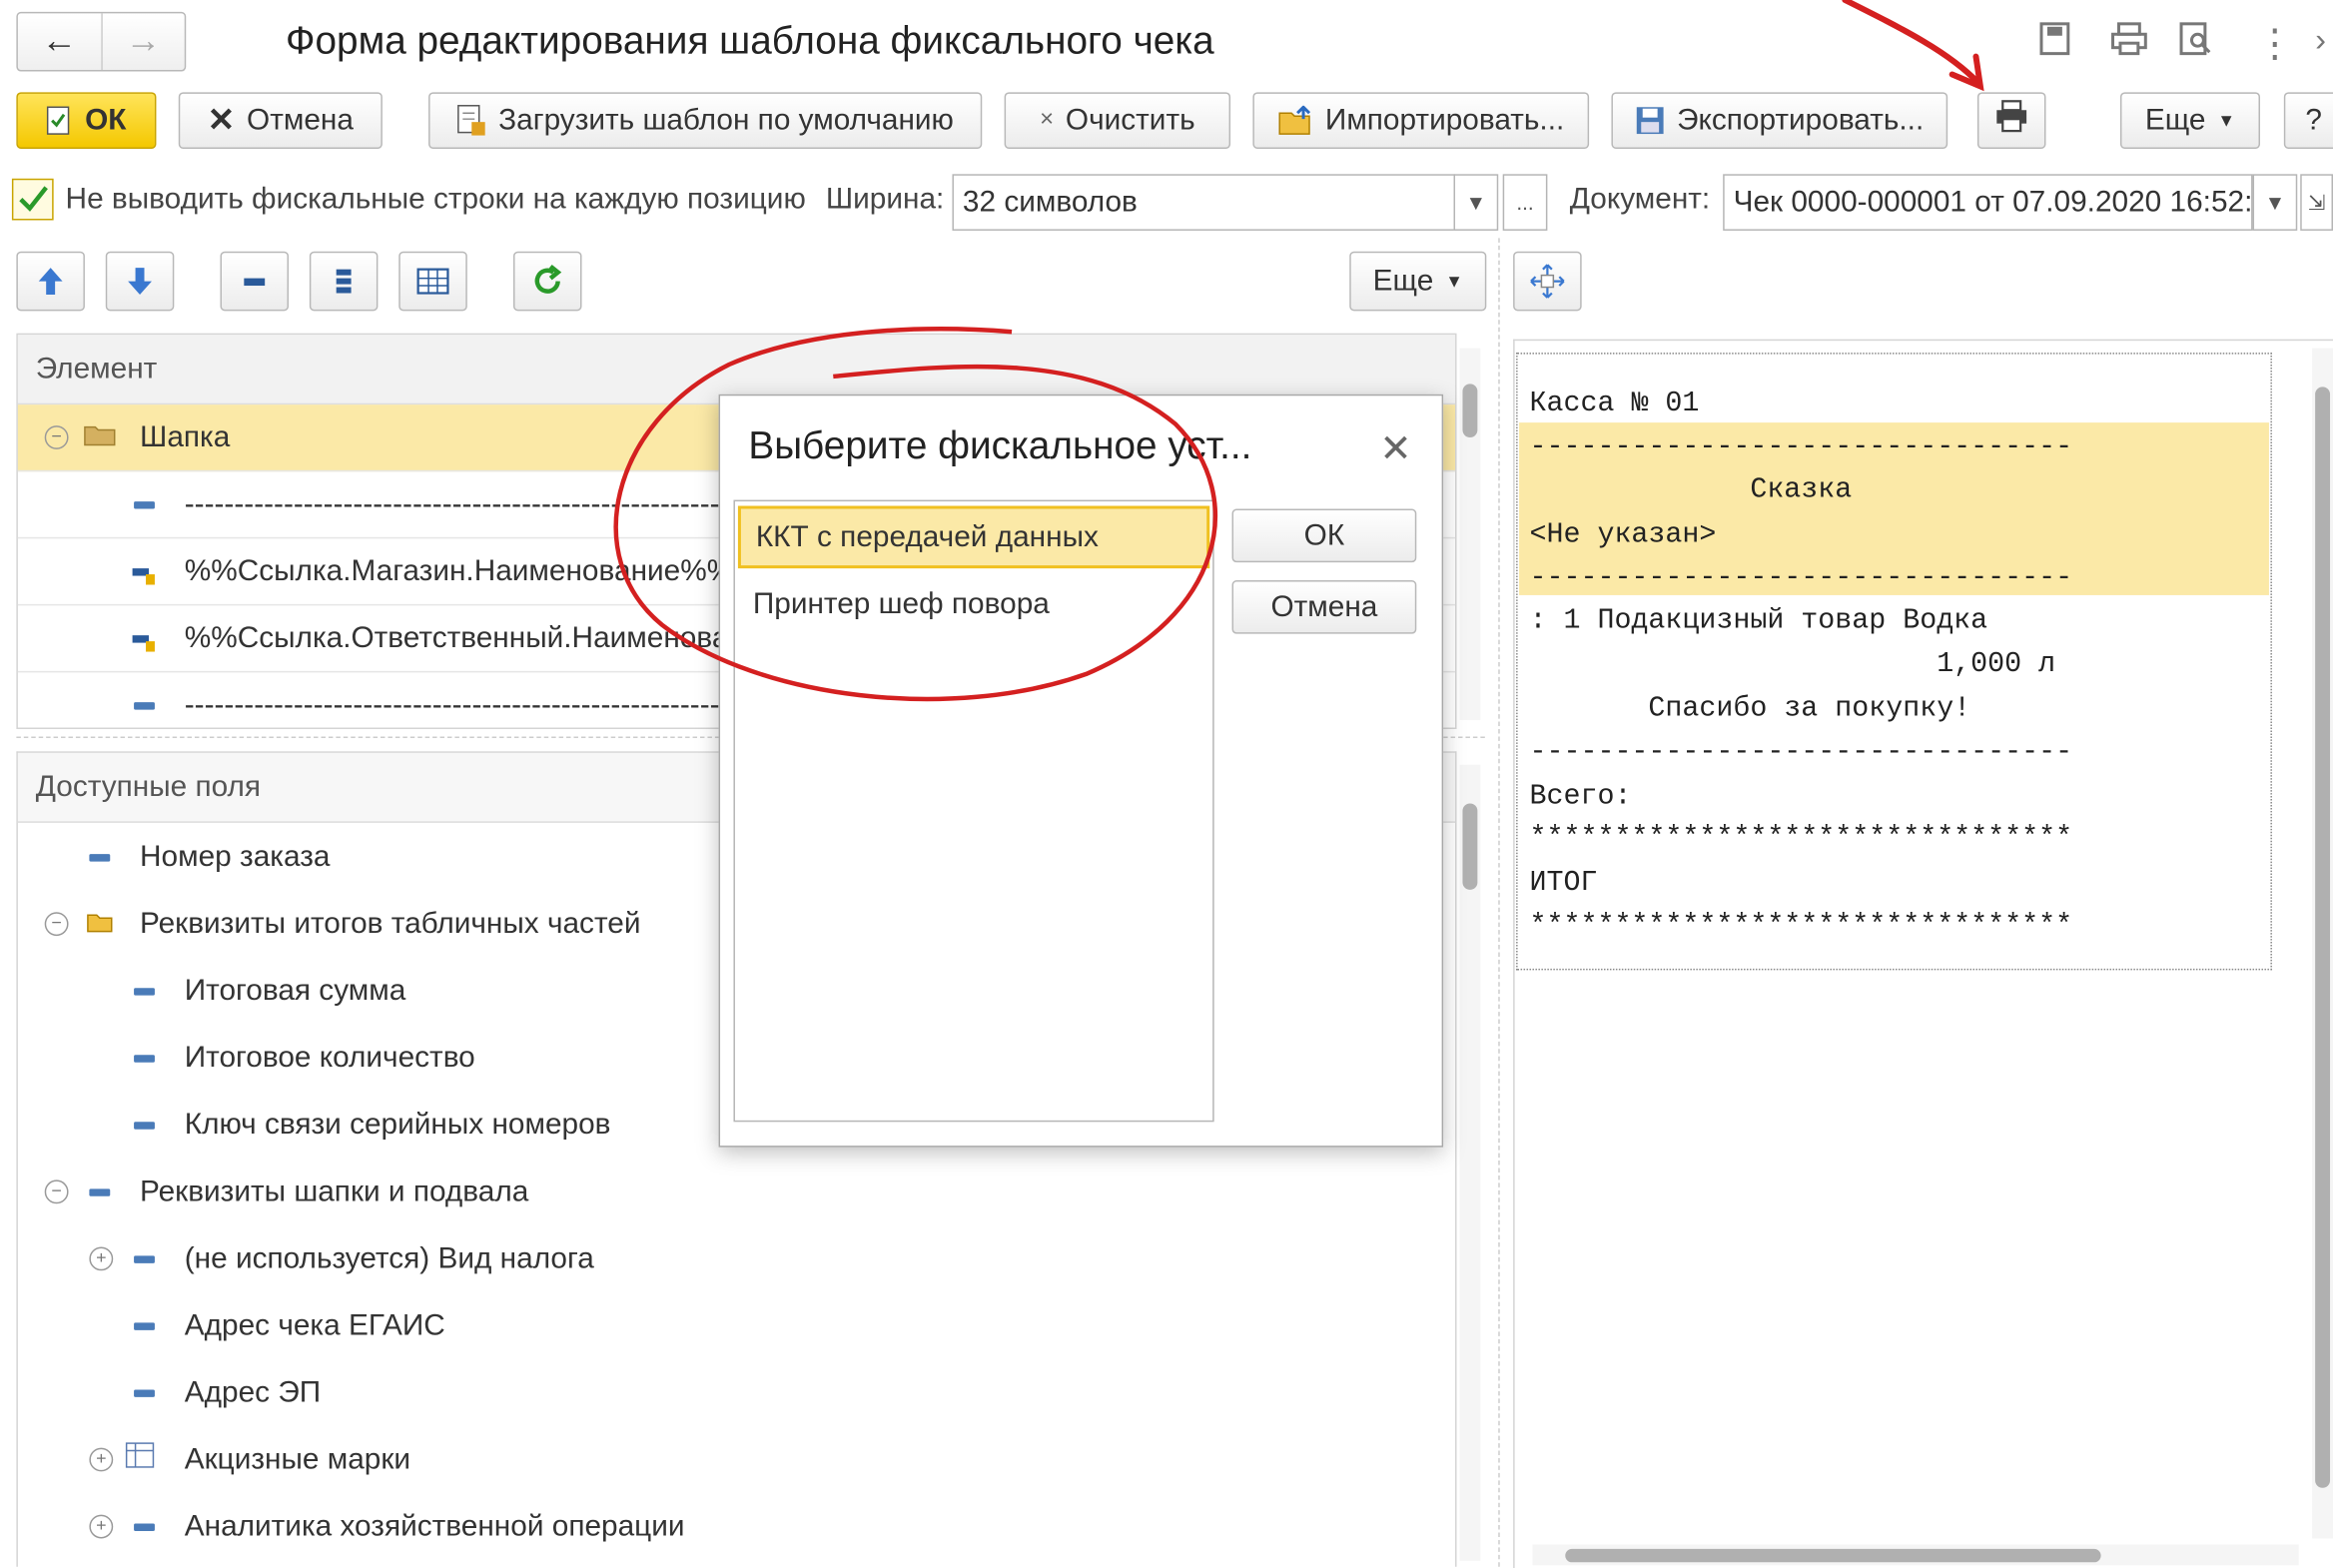 Image resolution: width=2333 pixels, height=1568 pixels. I want to click on annotation-ellipse-icon, so click(915, 514).